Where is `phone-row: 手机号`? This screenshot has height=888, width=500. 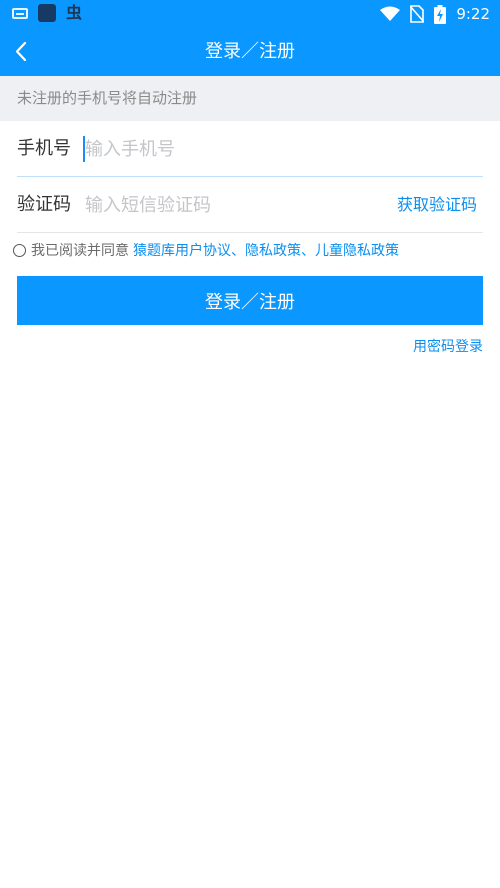 phone-row: 手机号 is located at coordinates (250, 149).